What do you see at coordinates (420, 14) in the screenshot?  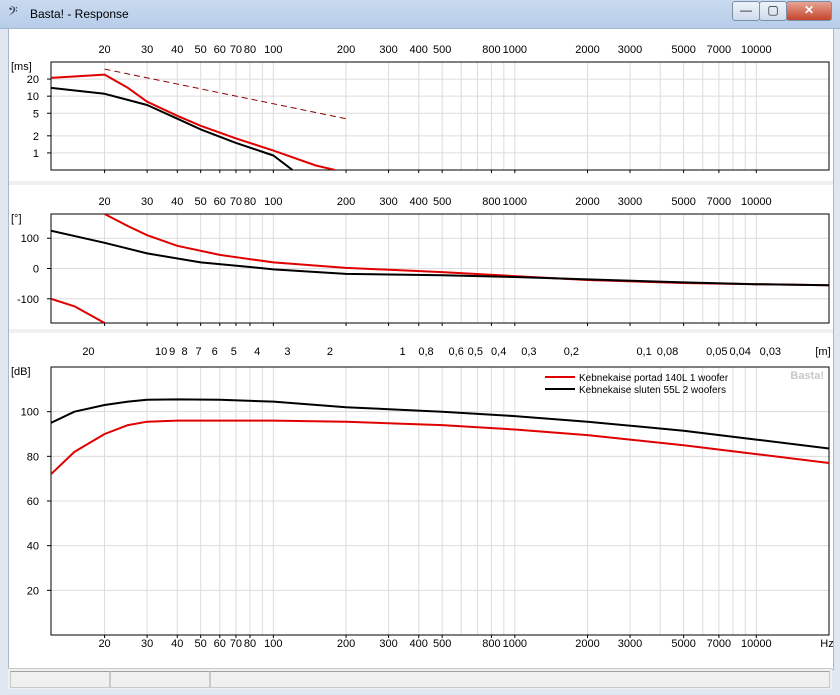 I see `title-bar: 𝄢 Basta! - Response — ▢ ✕` at bounding box center [420, 14].